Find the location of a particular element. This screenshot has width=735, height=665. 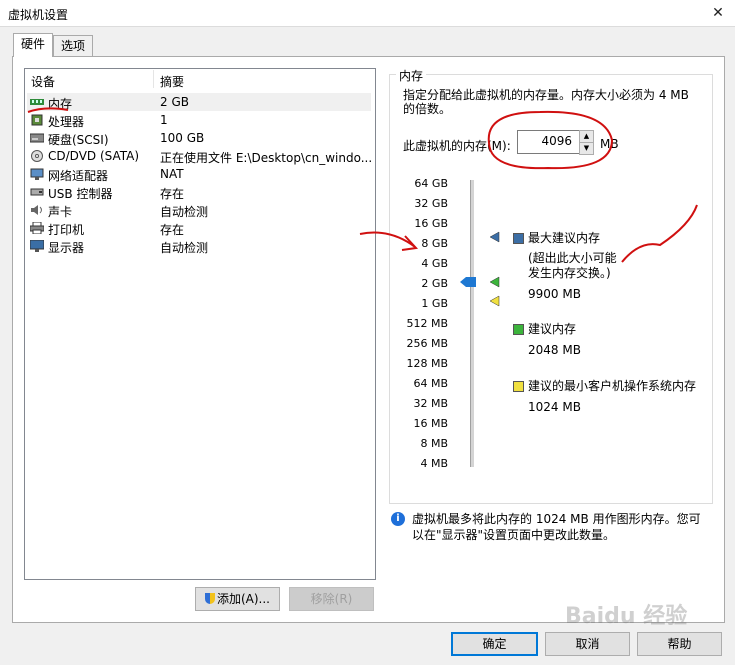

column-header-summary: 摘要 is located at coordinates (172, 81).